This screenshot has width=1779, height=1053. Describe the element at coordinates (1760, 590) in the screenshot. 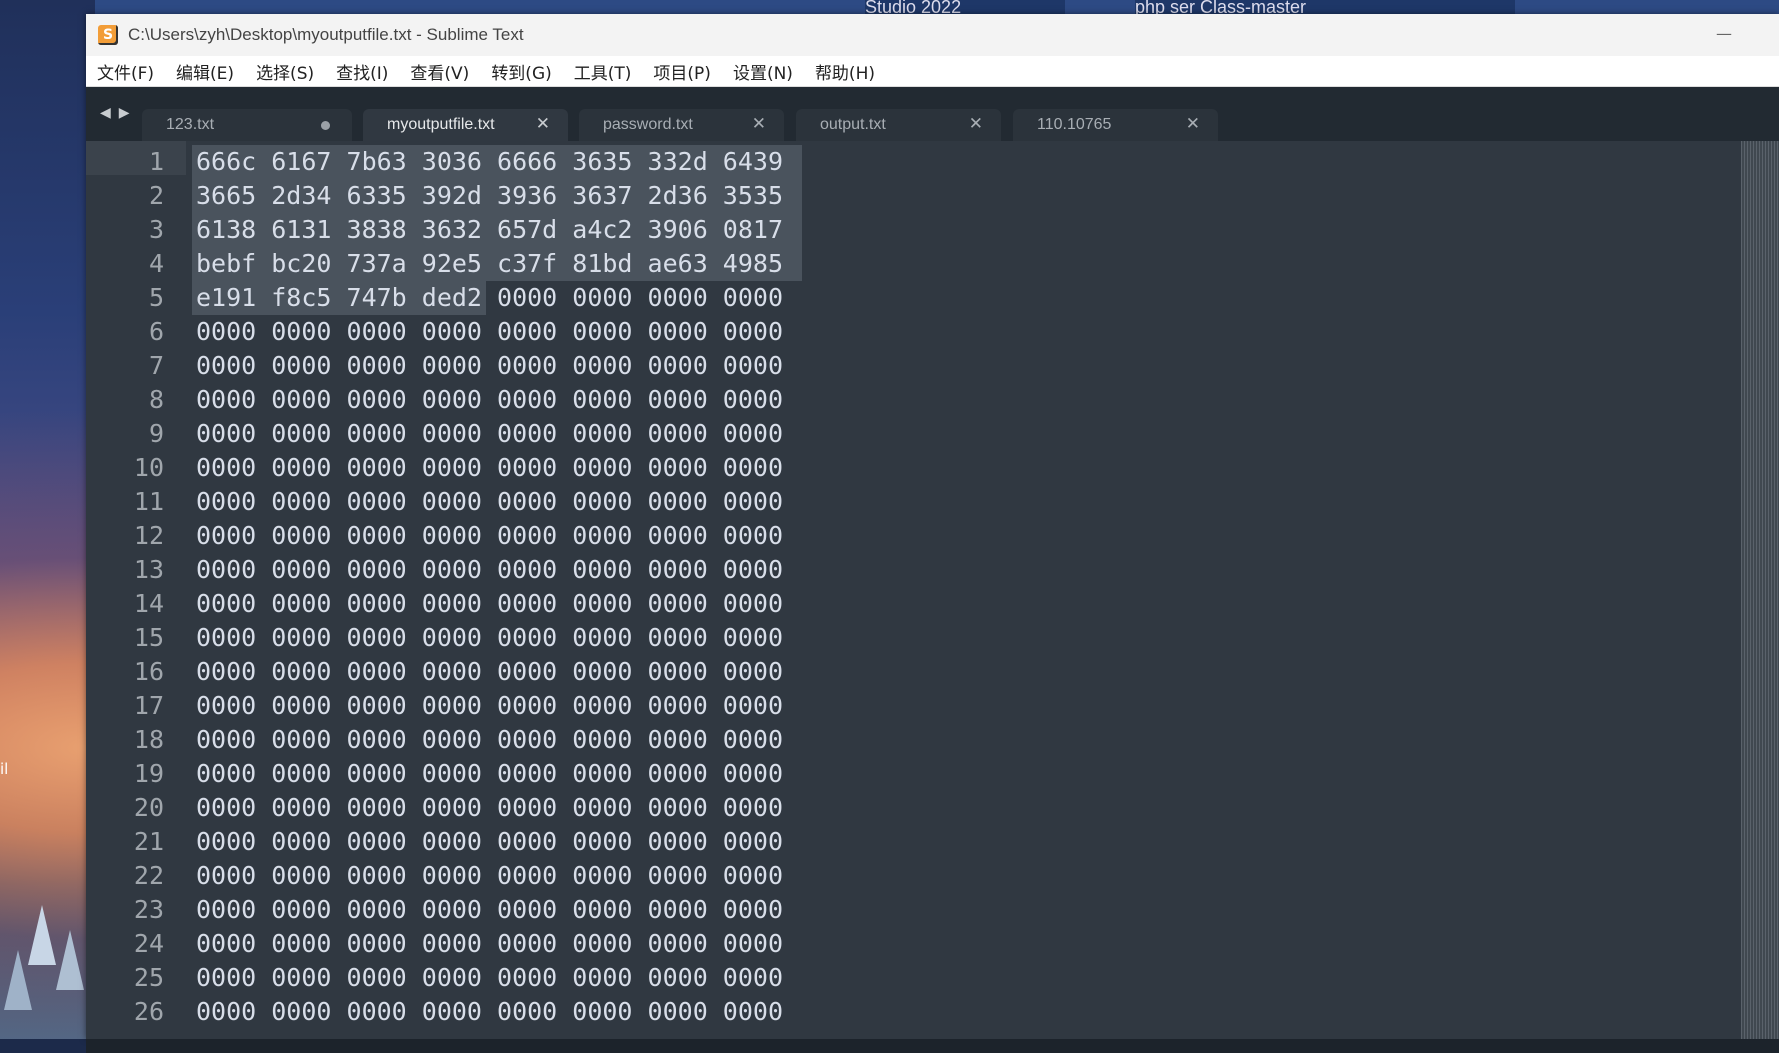

I see `minimap-scrollbar` at that location.